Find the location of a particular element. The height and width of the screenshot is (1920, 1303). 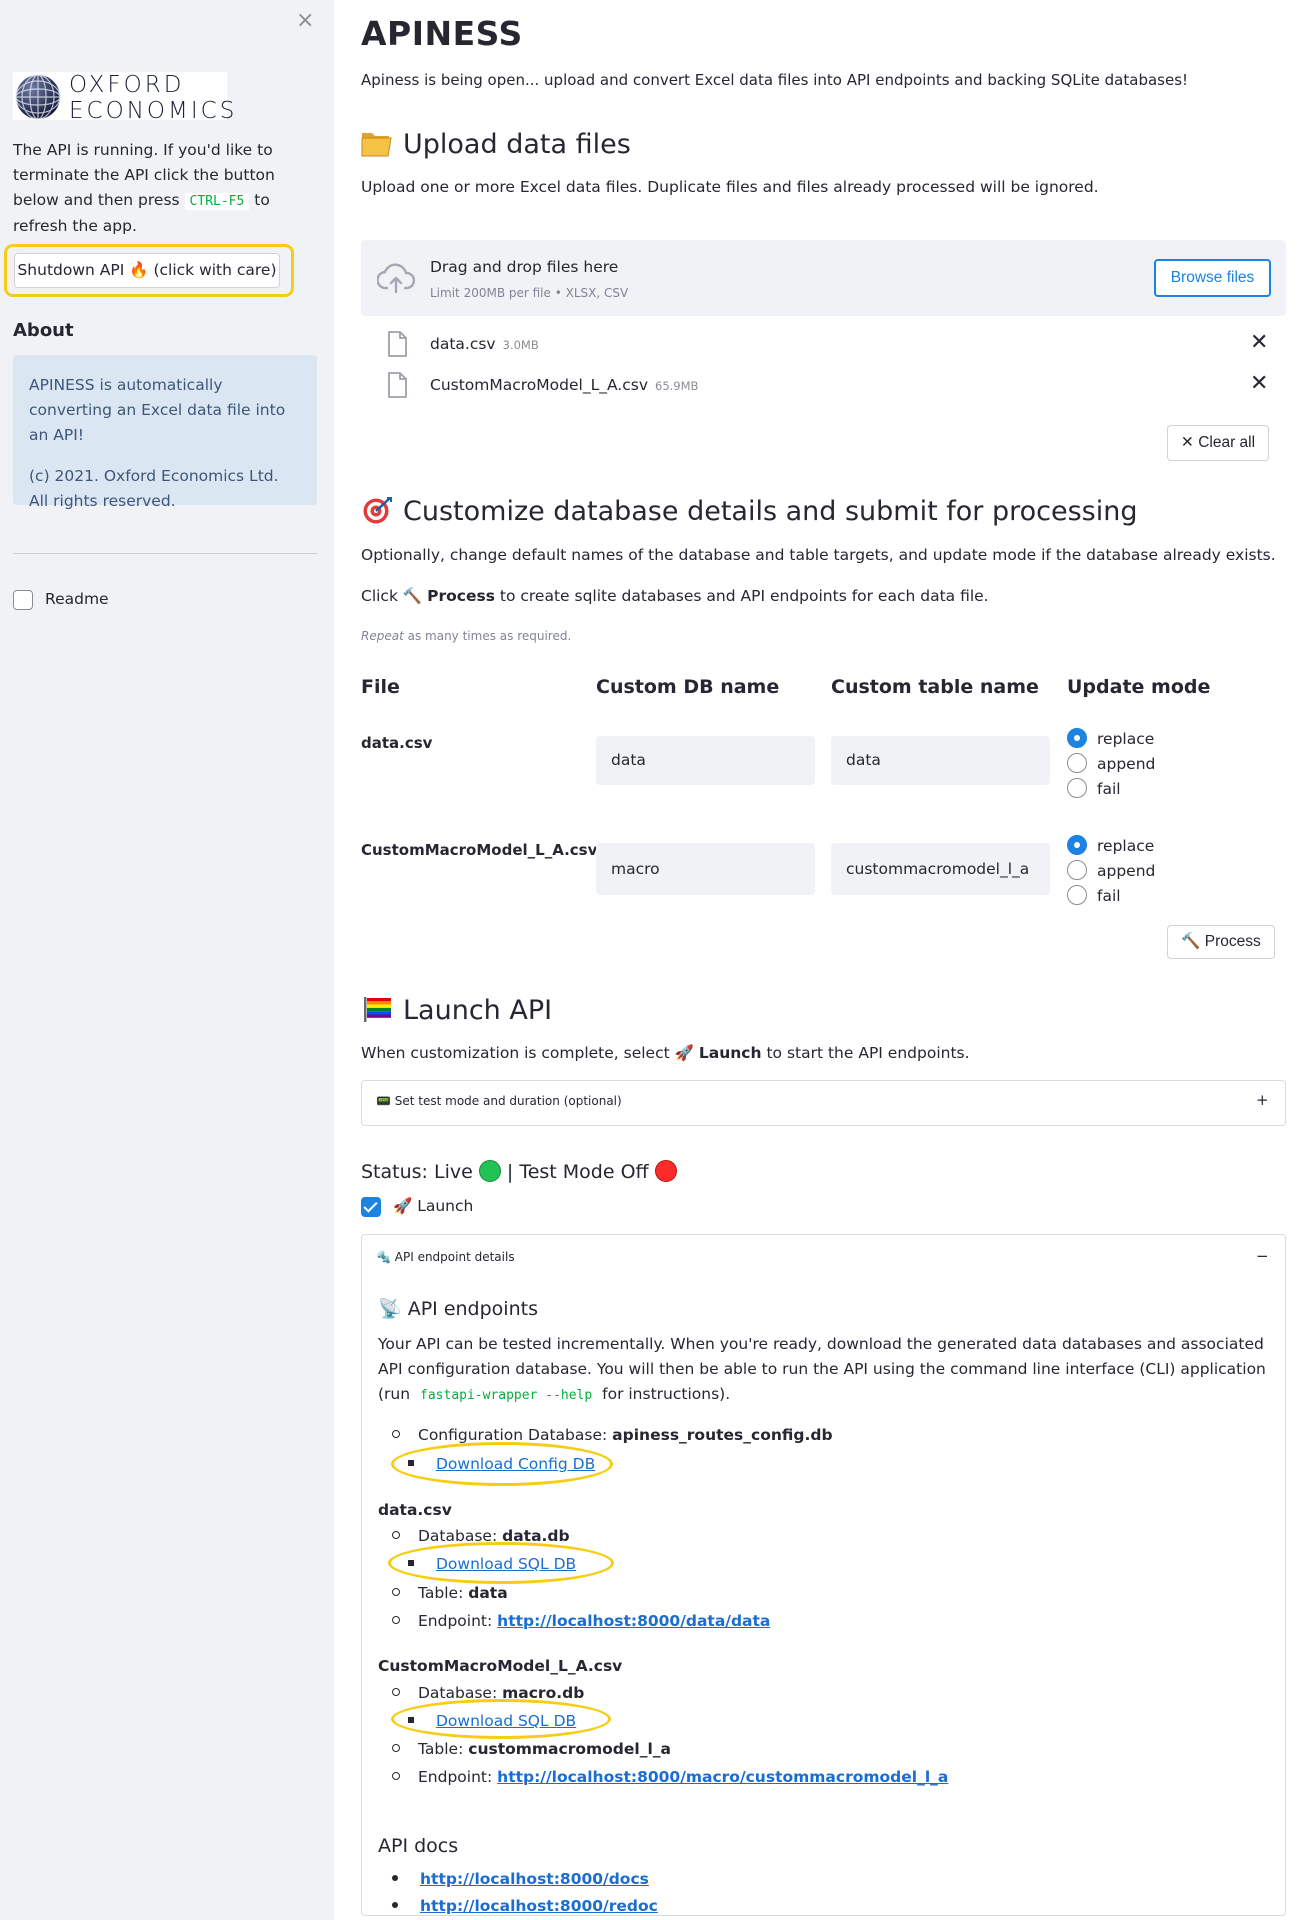

launch-checkbox: 🚀 Launch is located at coordinates (417, 1206).